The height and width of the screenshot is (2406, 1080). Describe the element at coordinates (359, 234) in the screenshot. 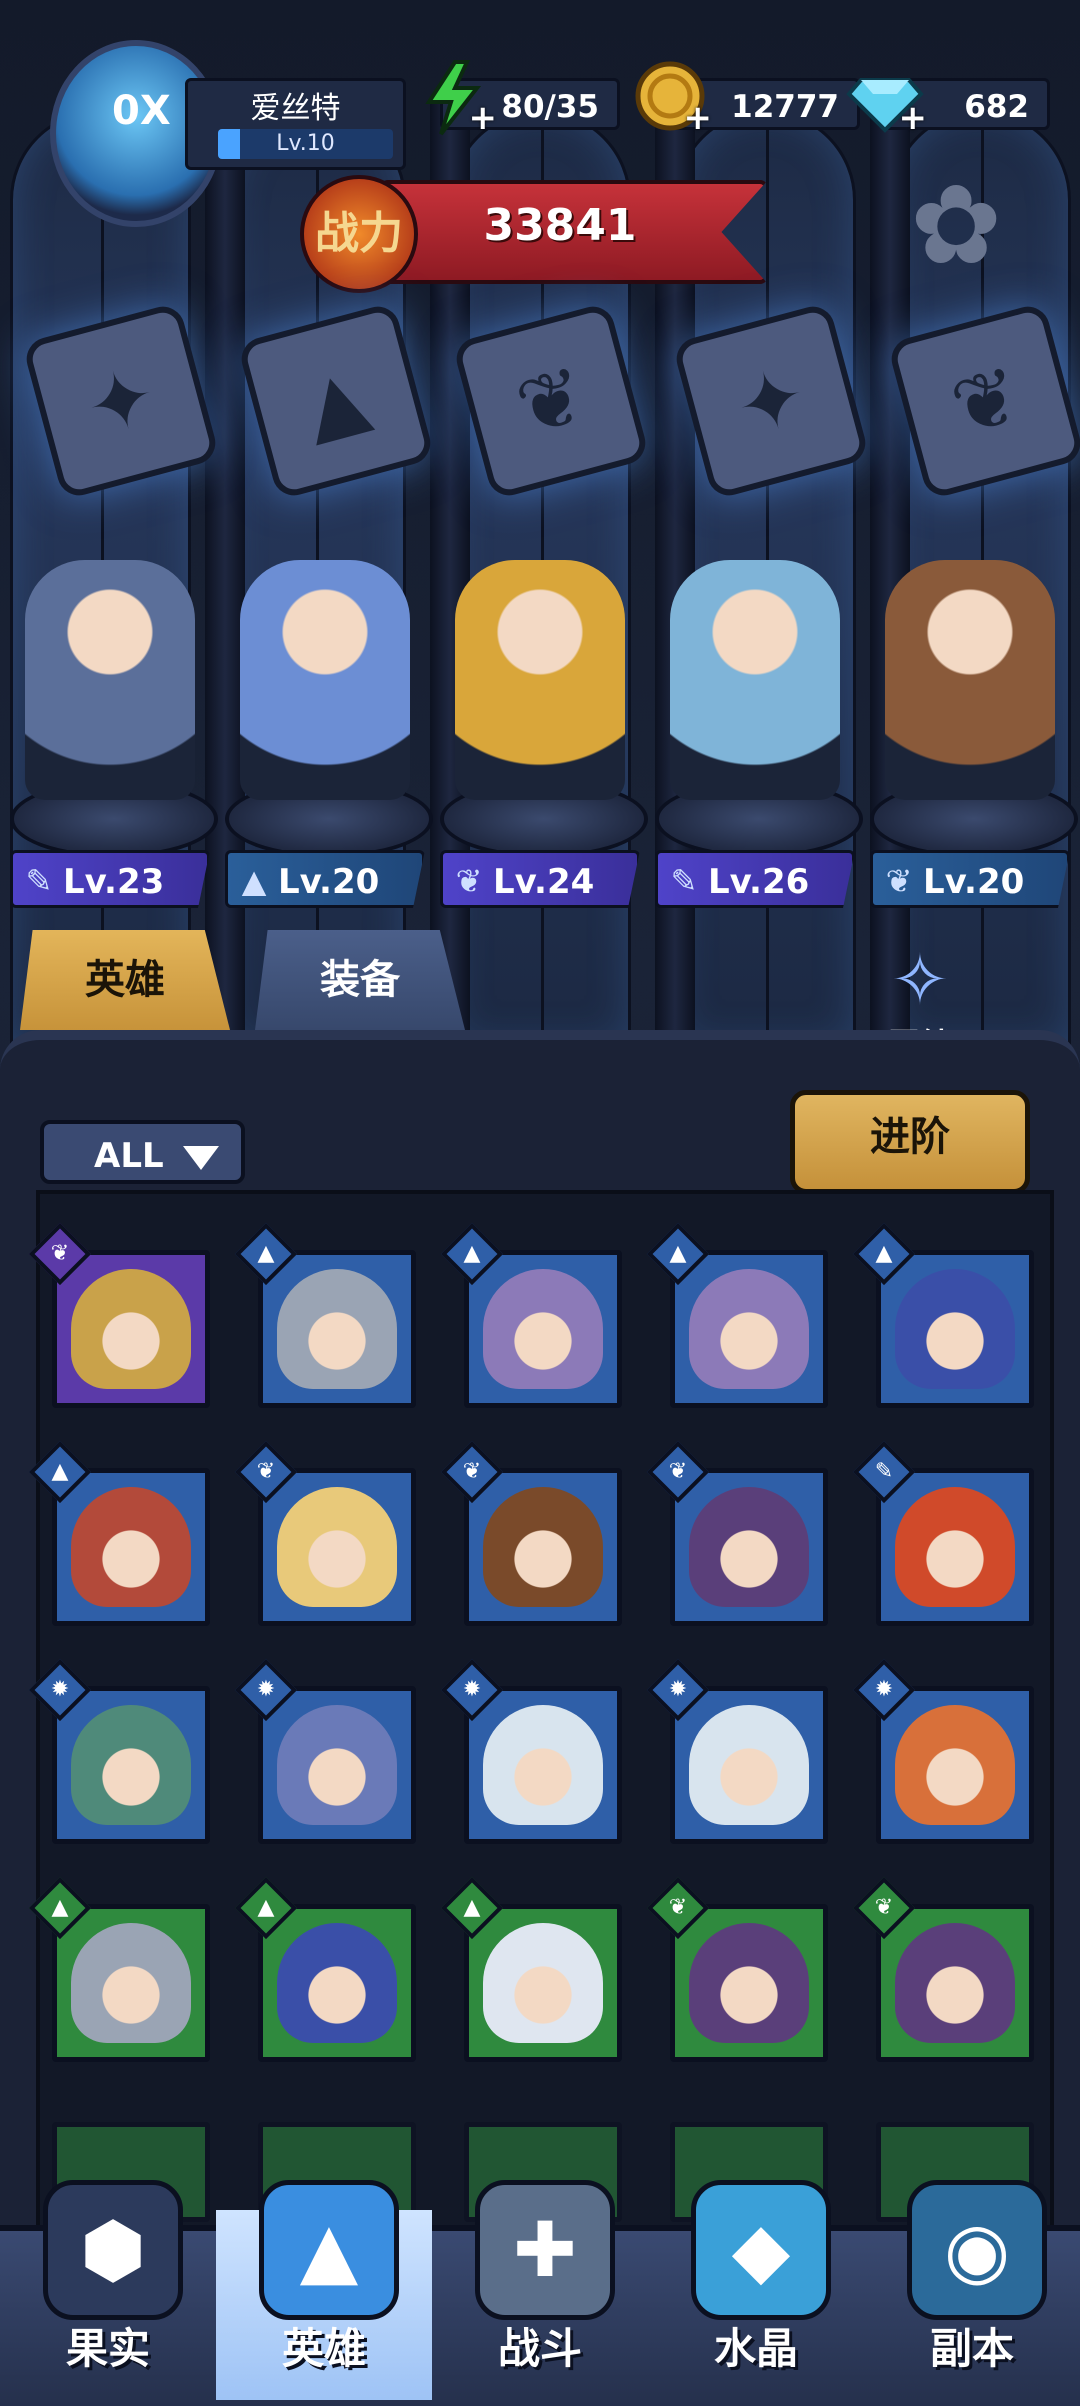

I see `power-label: 战力` at that location.